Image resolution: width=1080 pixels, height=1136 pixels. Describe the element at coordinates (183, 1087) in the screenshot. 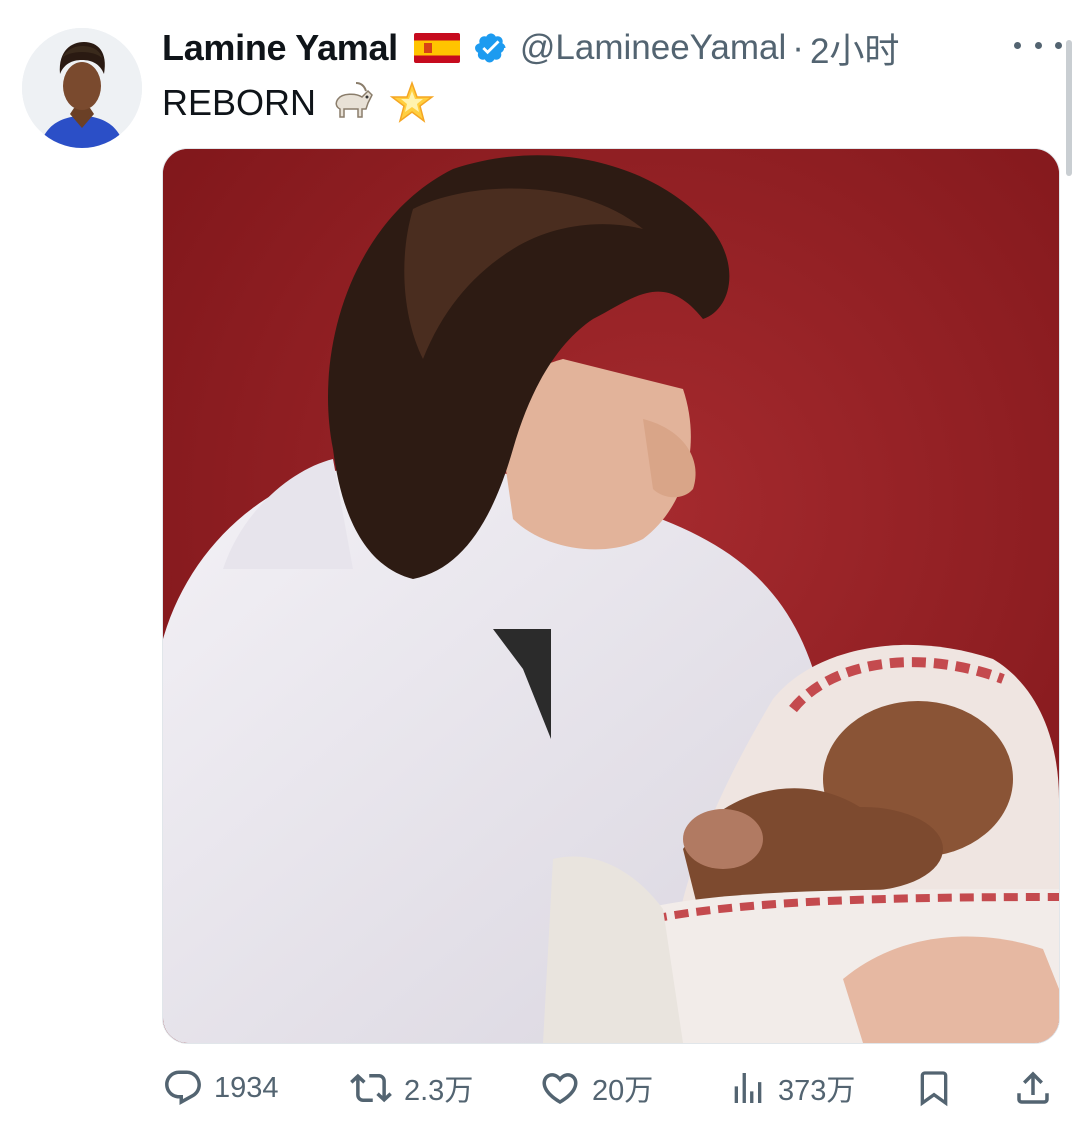

I see `reply-icon` at that location.